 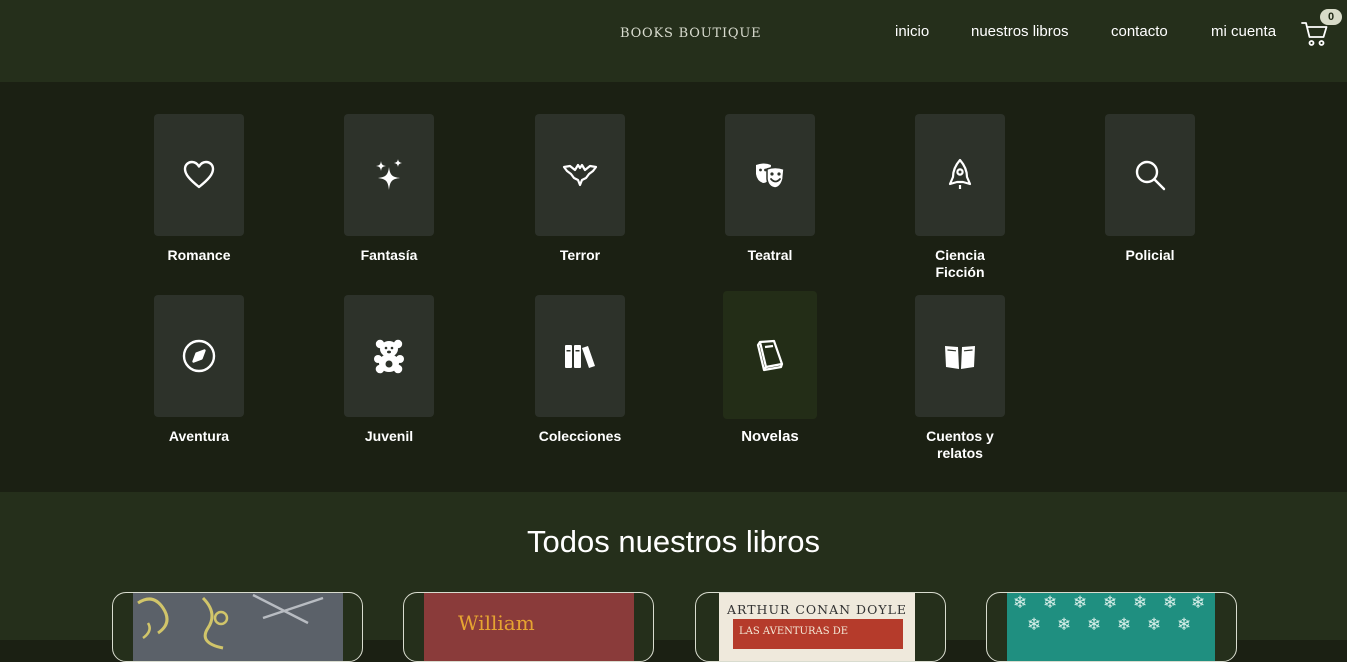 I want to click on category-teatral: Teatral, so click(x=770, y=189).